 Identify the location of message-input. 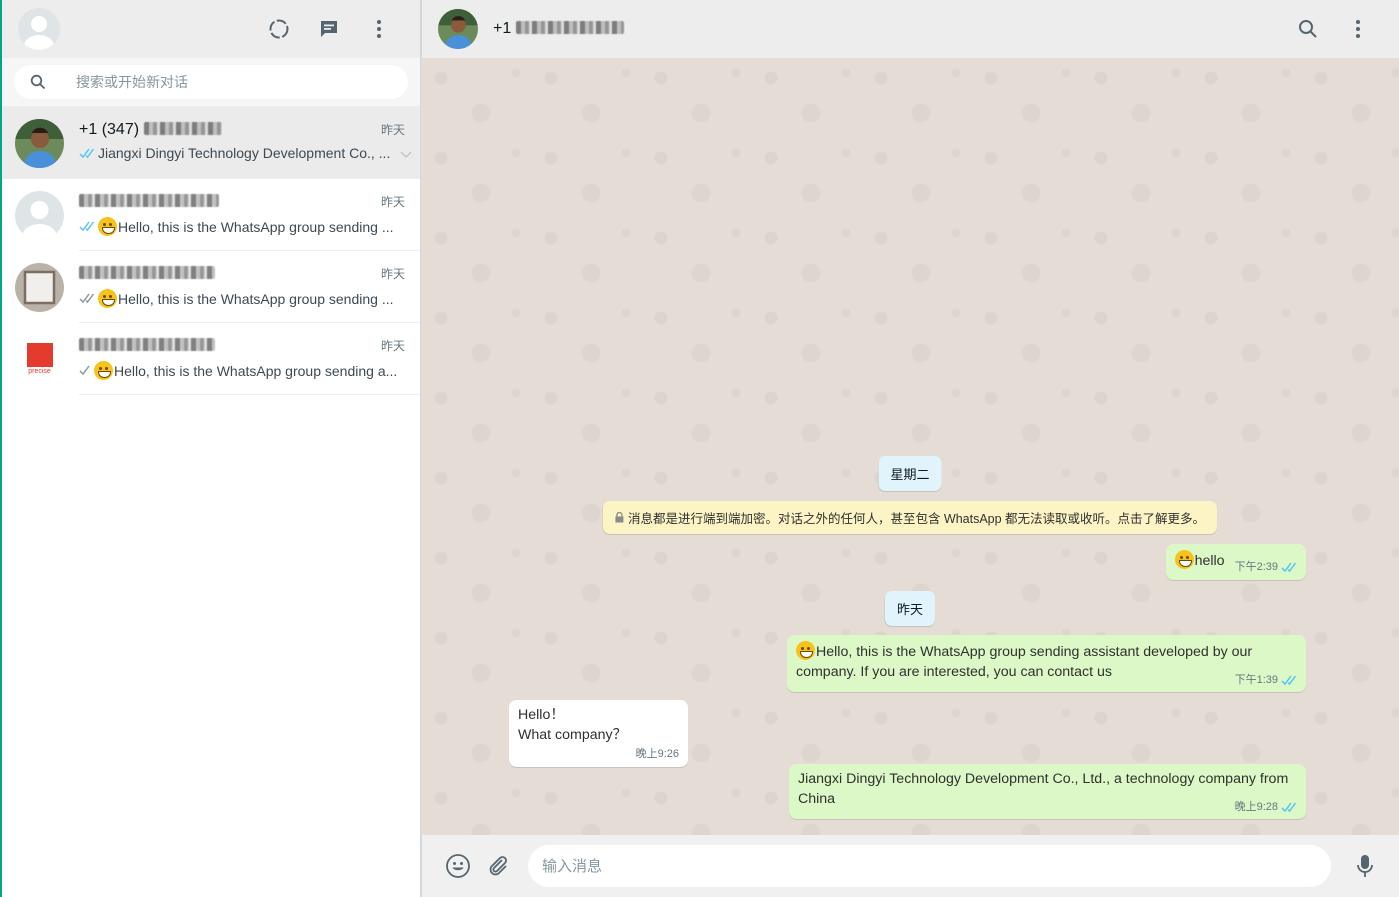
(929, 866).